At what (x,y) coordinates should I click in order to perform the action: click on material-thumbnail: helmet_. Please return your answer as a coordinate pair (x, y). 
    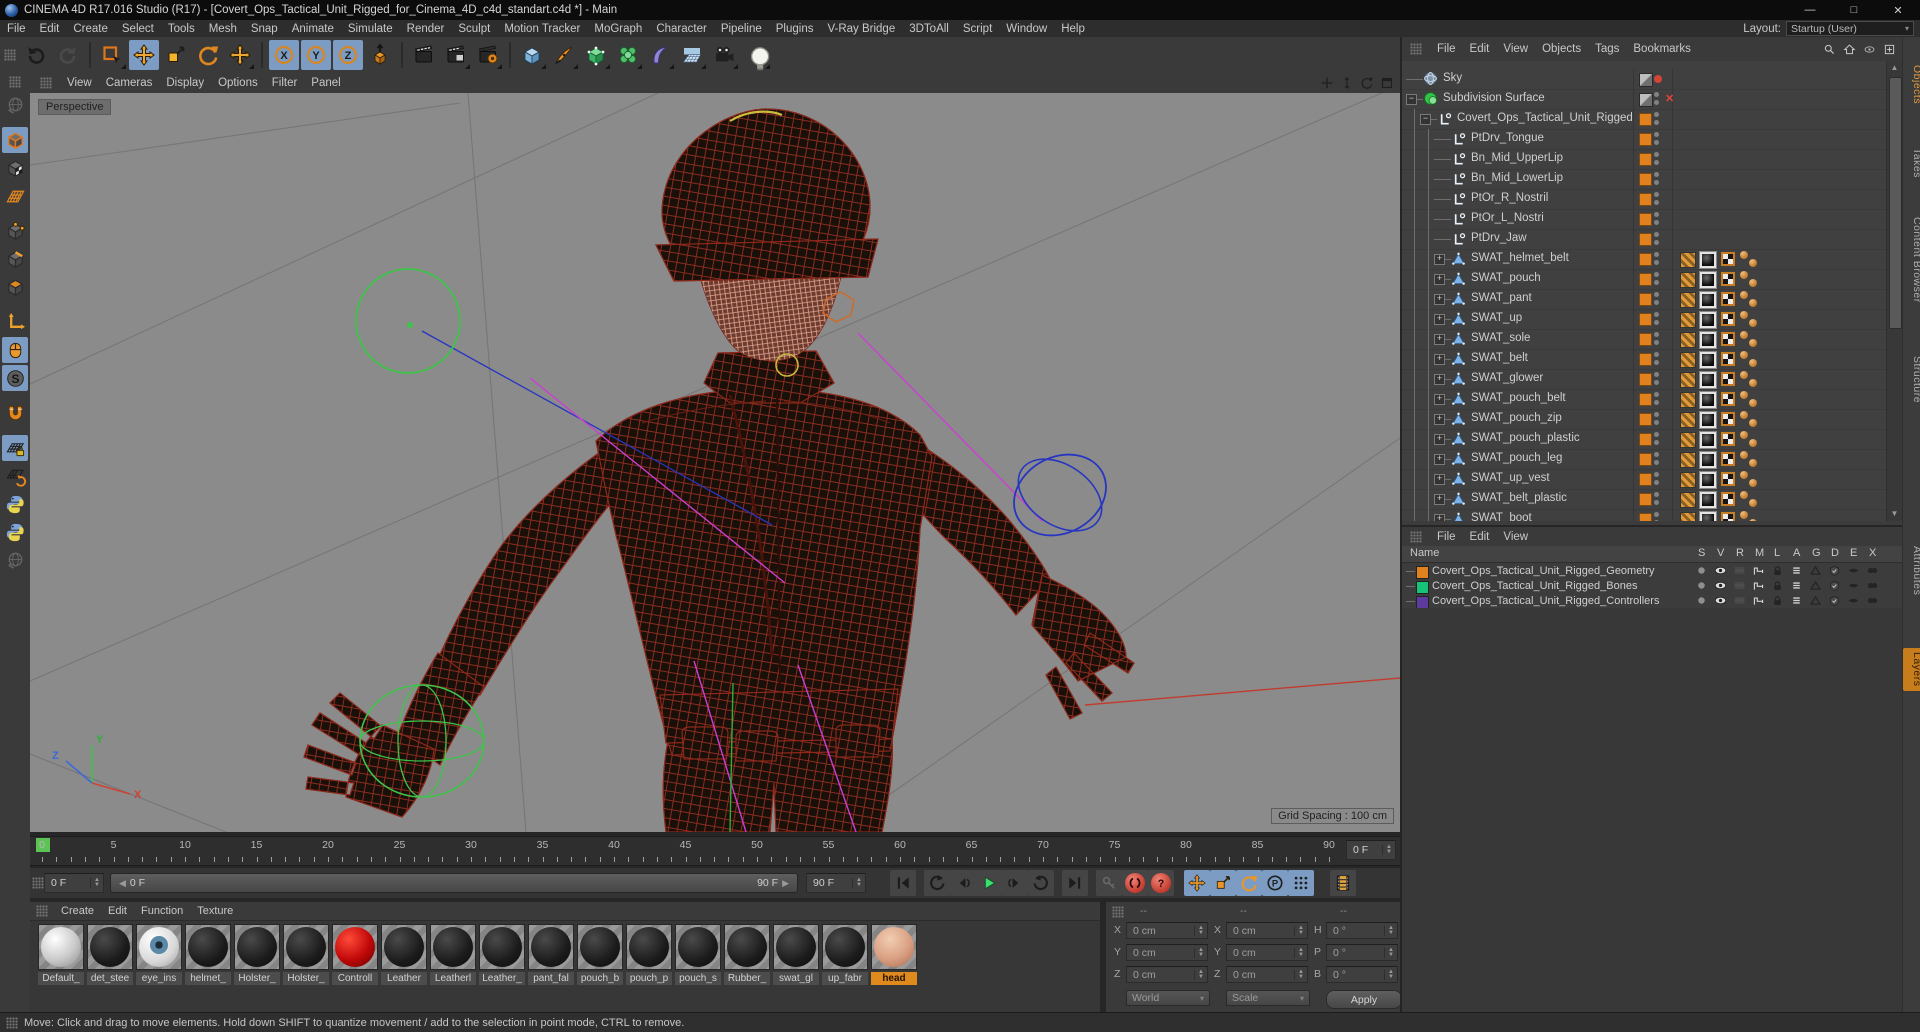
    Looking at the image, I should click on (208, 954).